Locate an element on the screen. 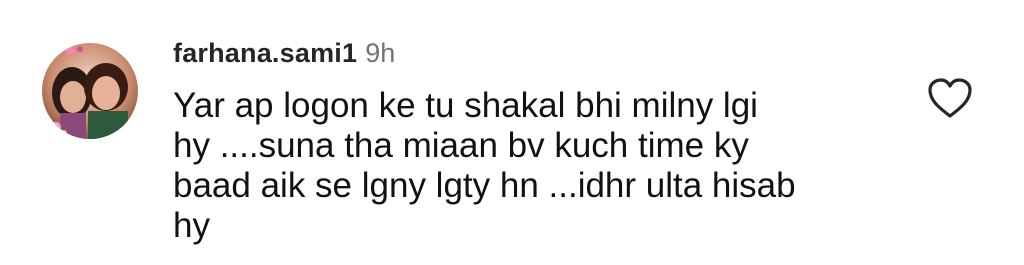 This screenshot has width=1024, height=265. comment-time: 9h is located at coordinates (380, 53).